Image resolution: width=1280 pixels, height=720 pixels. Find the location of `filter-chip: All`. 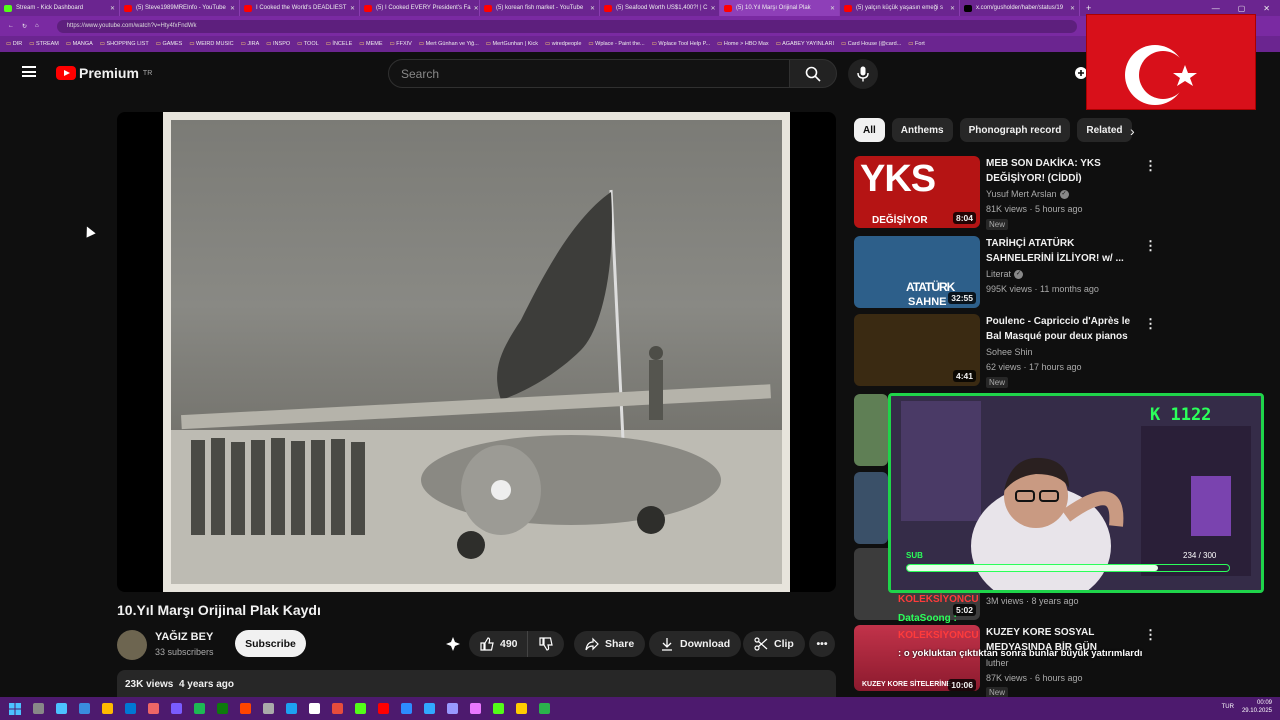

filter-chip: All is located at coordinates (869, 130).